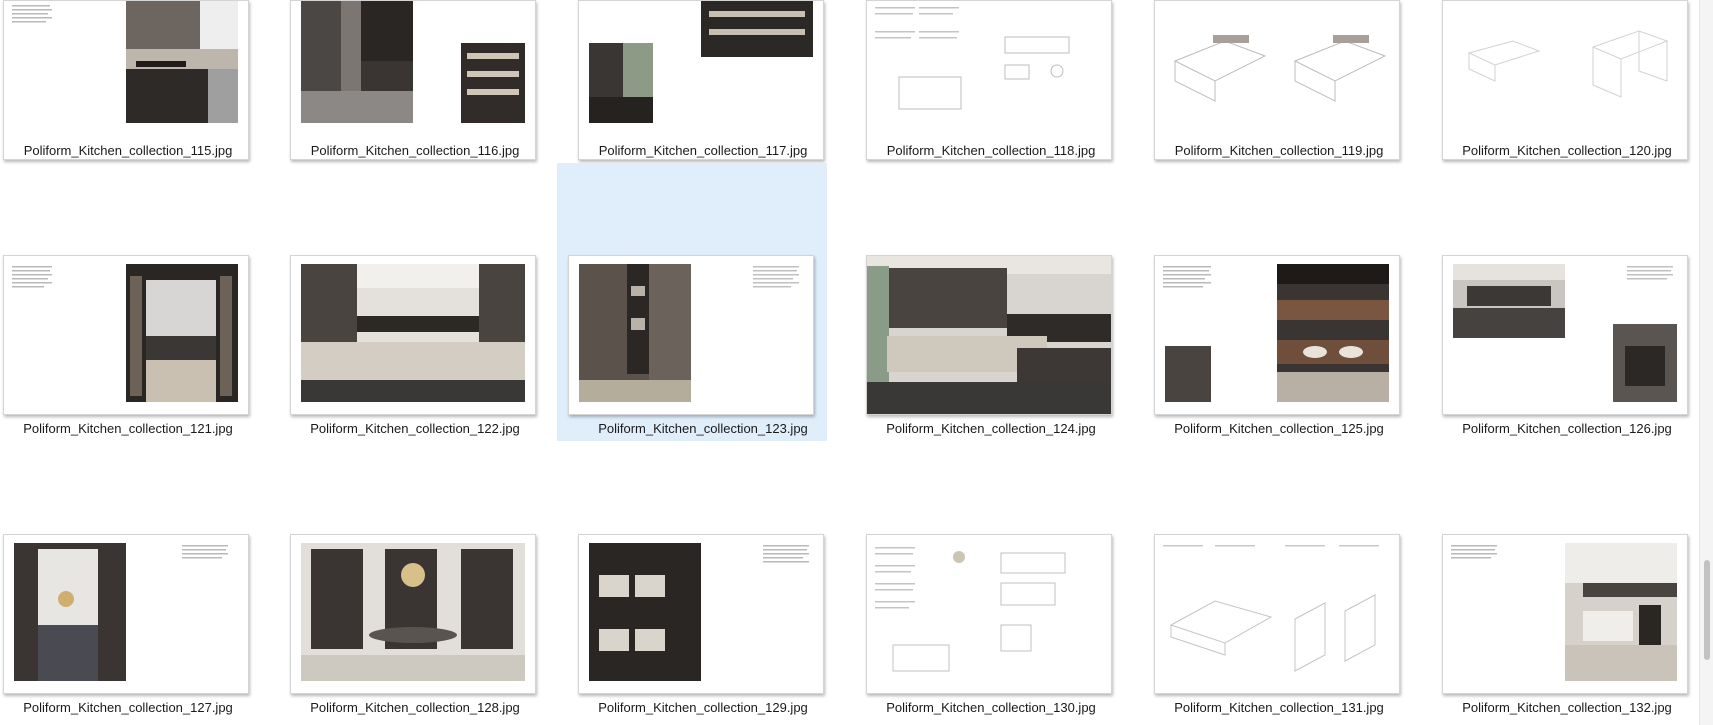 The image size is (1713, 725). Describe the element at coordinates (1706, 362) in the screenshot. I see `vertical-scrollbar` at that location.